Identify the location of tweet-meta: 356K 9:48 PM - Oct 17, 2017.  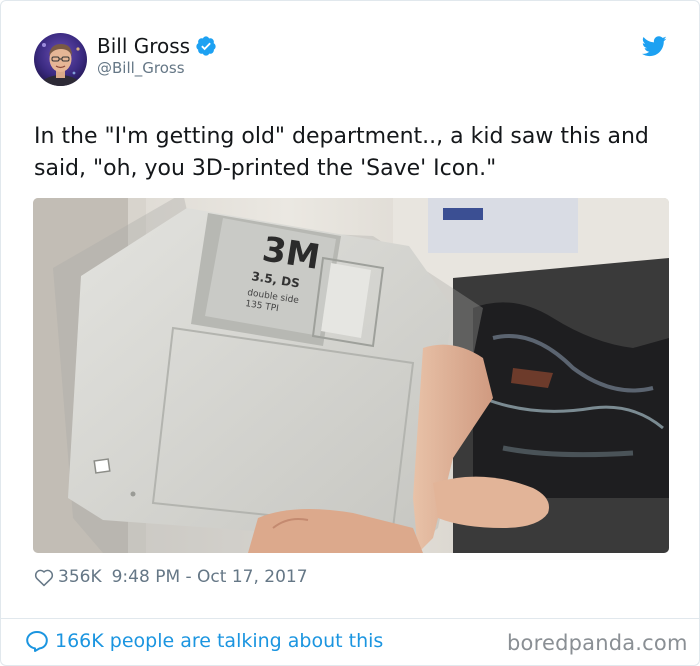
(171, 577).